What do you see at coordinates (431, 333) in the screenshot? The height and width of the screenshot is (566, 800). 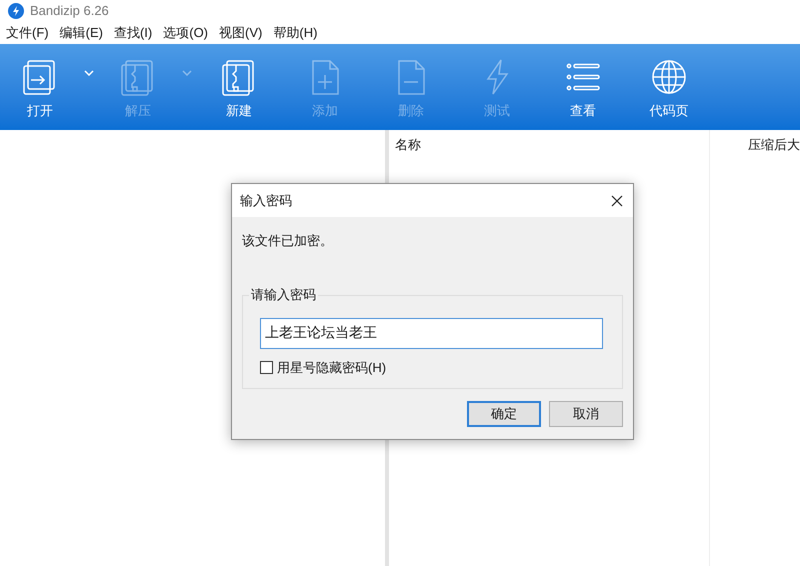 I see `password-field: 上老王论坛当老王` at bounding box center [431, 333].